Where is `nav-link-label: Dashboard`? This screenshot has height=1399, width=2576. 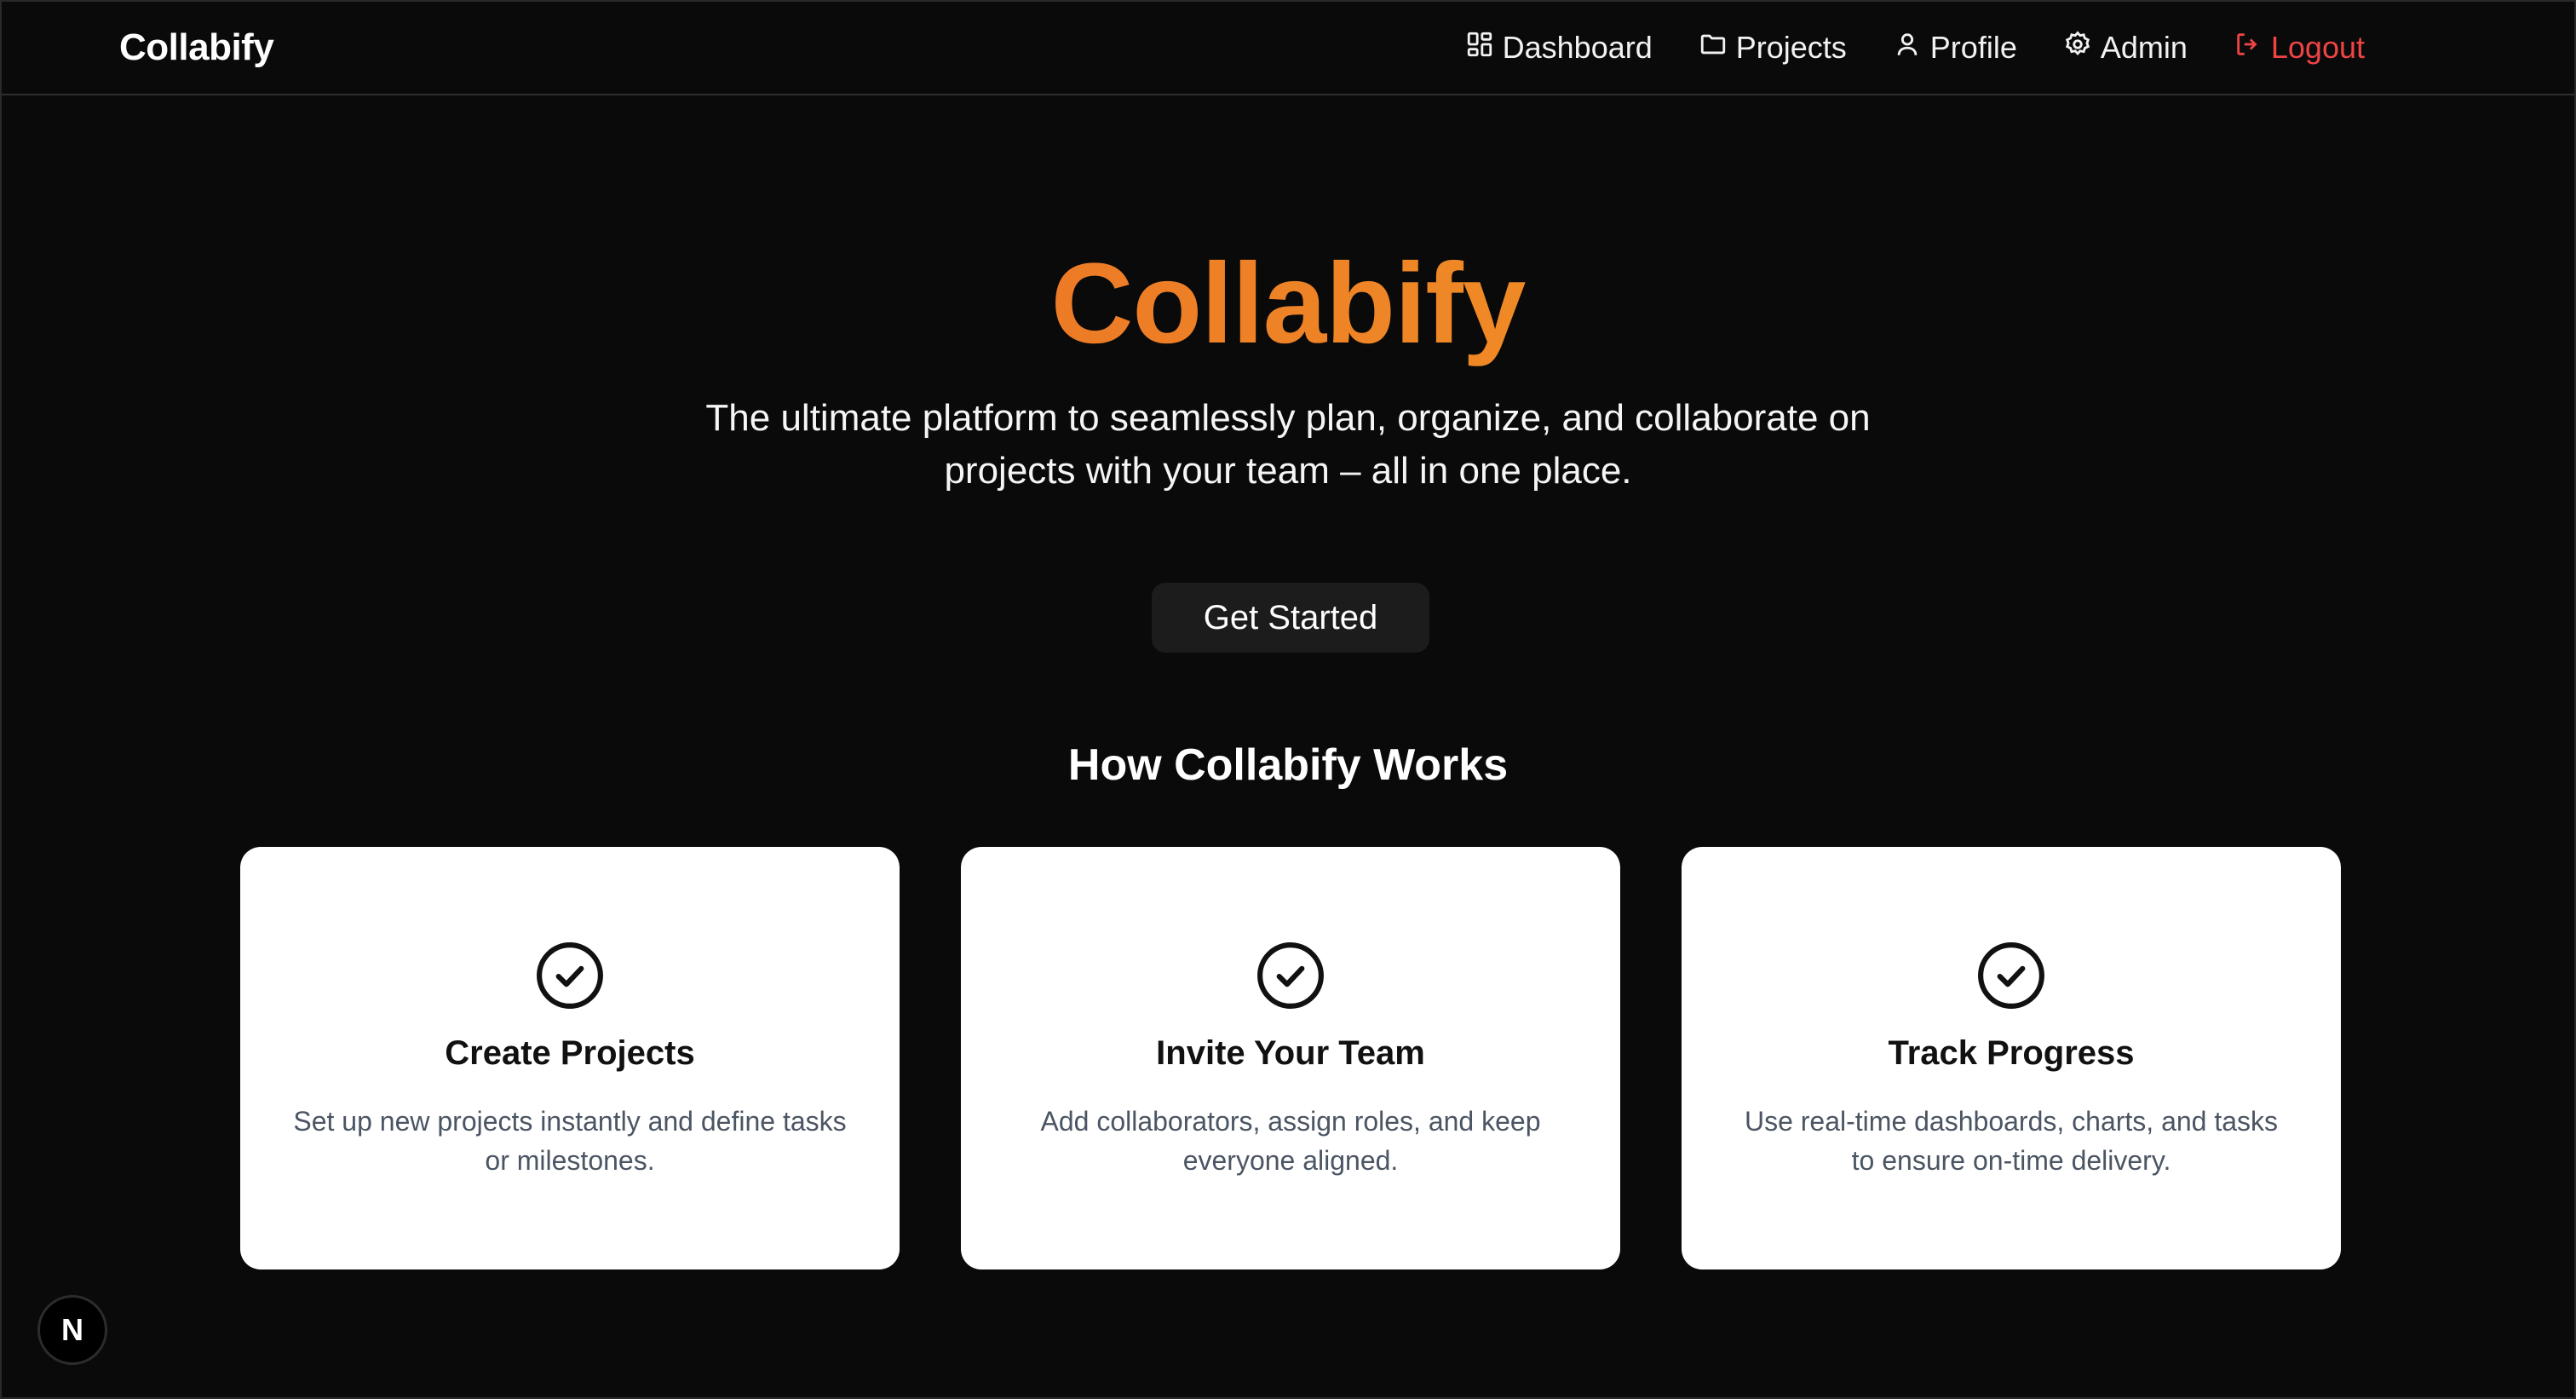 nav-link-label: Dashboard is located at coordinates (1578, 47).